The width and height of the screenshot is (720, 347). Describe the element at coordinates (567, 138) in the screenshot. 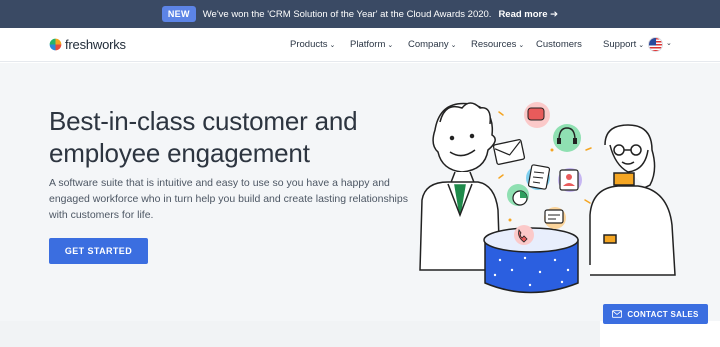

I see `headset-icon` at that location.